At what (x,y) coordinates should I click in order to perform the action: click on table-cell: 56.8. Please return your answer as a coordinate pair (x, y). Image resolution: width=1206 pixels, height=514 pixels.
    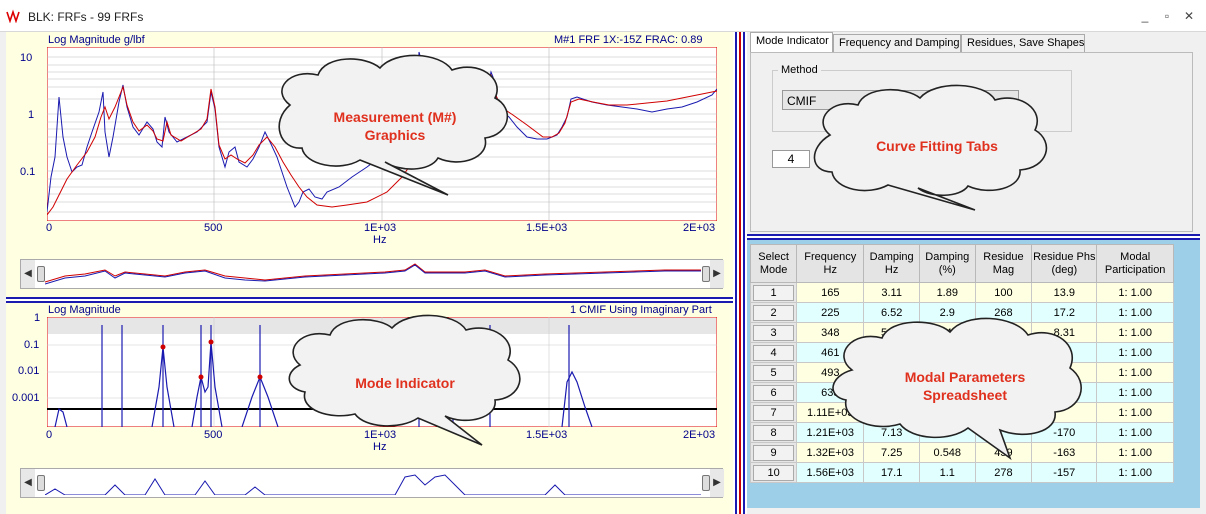
    Looking at the image, I should click on (1003, 332).